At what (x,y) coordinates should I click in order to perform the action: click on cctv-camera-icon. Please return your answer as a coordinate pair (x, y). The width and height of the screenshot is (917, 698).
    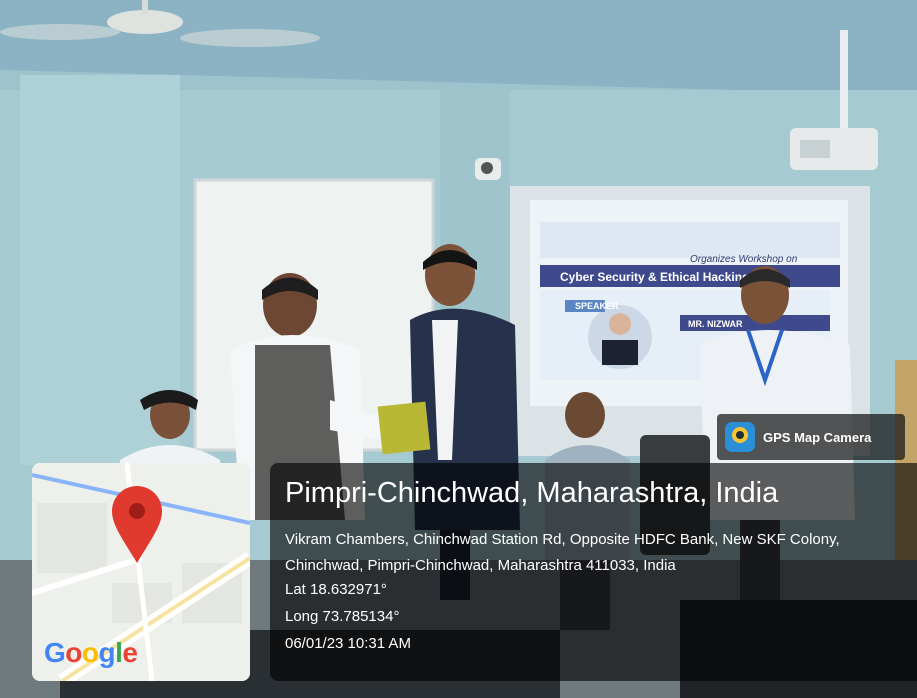
    Looking at the image, I should click on (488, 169).